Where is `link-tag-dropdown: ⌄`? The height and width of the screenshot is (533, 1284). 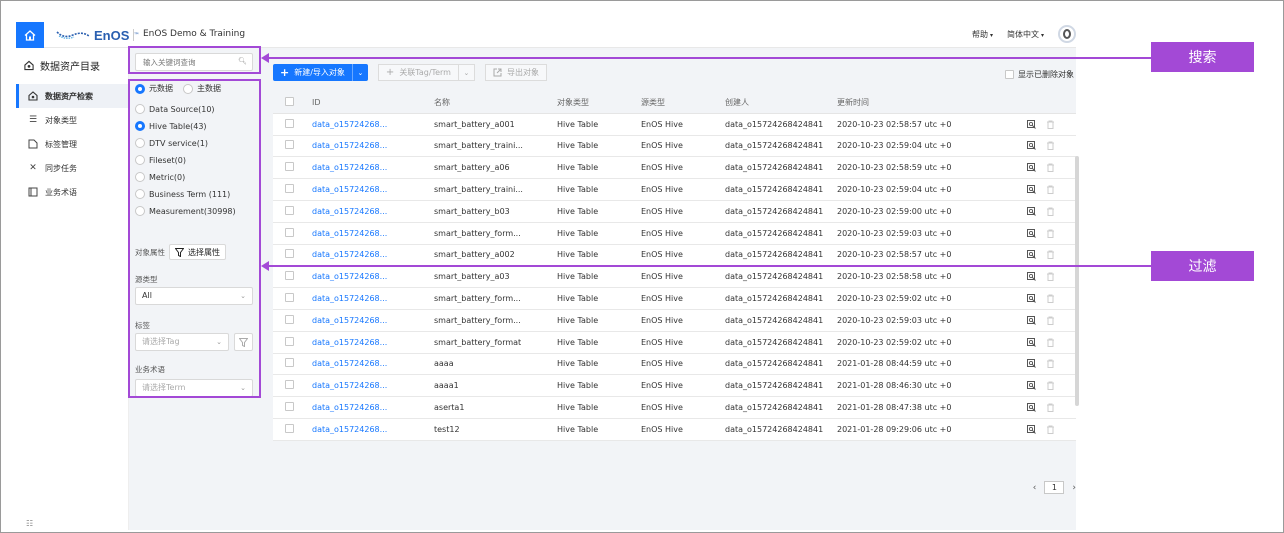 link-tag-dropdown: ⌄ is located at coordinates (466, 72).